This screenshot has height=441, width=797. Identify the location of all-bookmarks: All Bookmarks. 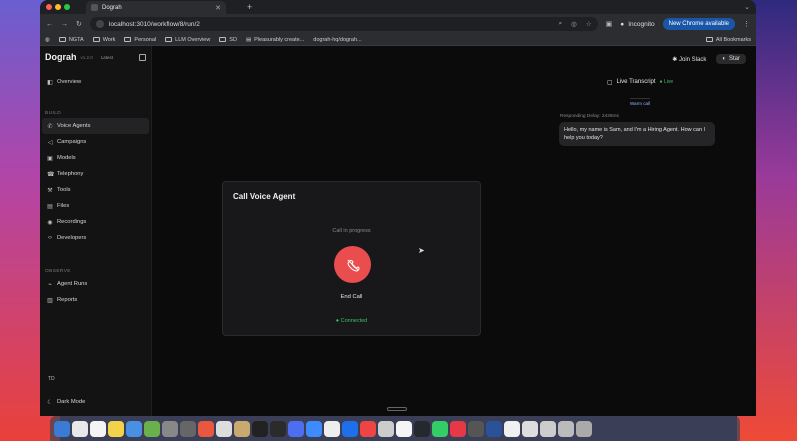
(728, 40).